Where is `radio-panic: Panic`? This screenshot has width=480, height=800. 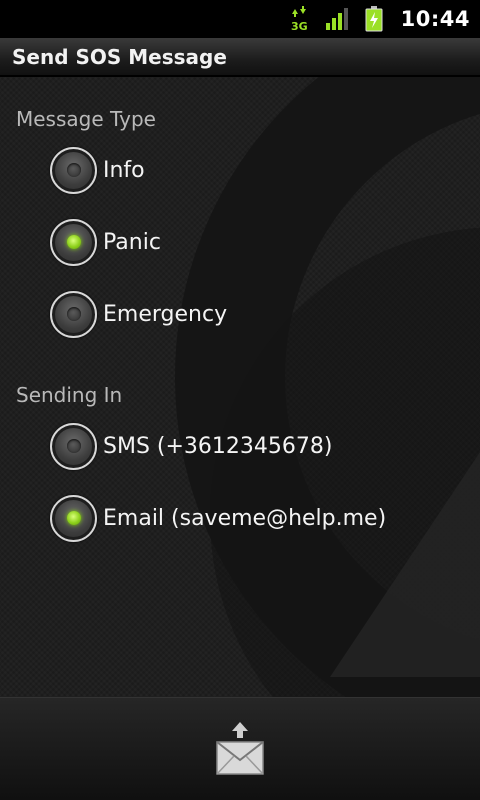 radio-panic: Panic is located at coordinates (105, 242).